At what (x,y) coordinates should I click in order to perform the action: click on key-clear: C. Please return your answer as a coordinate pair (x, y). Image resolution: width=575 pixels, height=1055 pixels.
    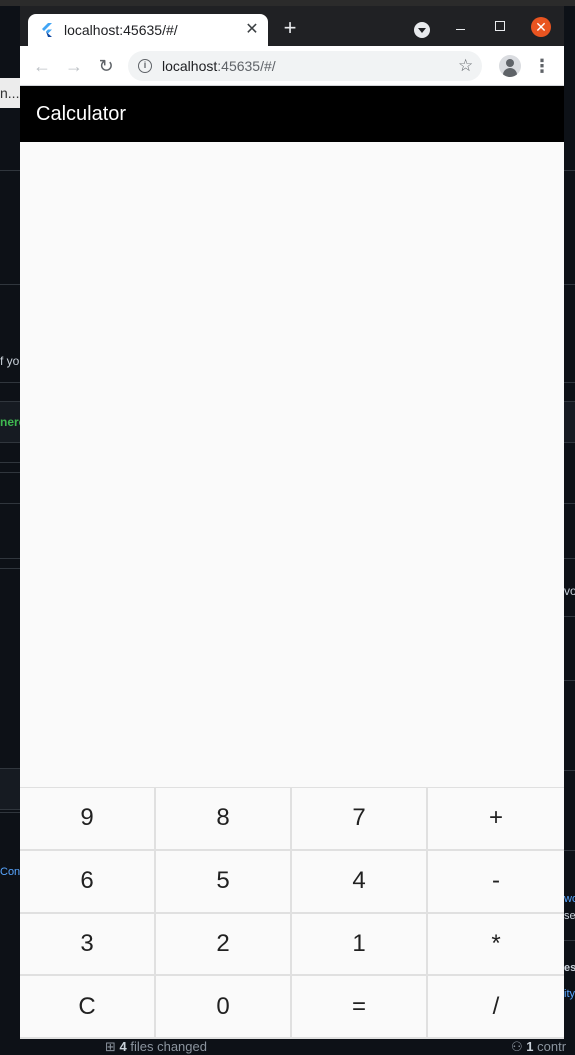
    Looking at the image, I should click on (88, 1007).